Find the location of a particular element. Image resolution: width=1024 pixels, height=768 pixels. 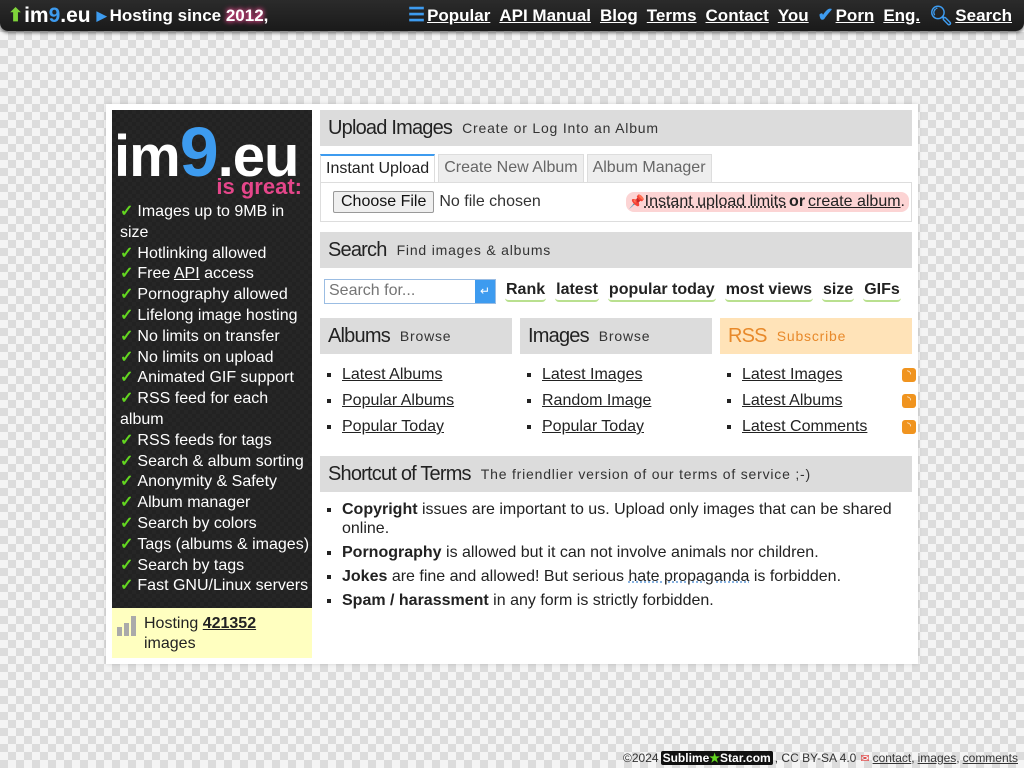

nav-search: Search is located at coordinates (983, 16).